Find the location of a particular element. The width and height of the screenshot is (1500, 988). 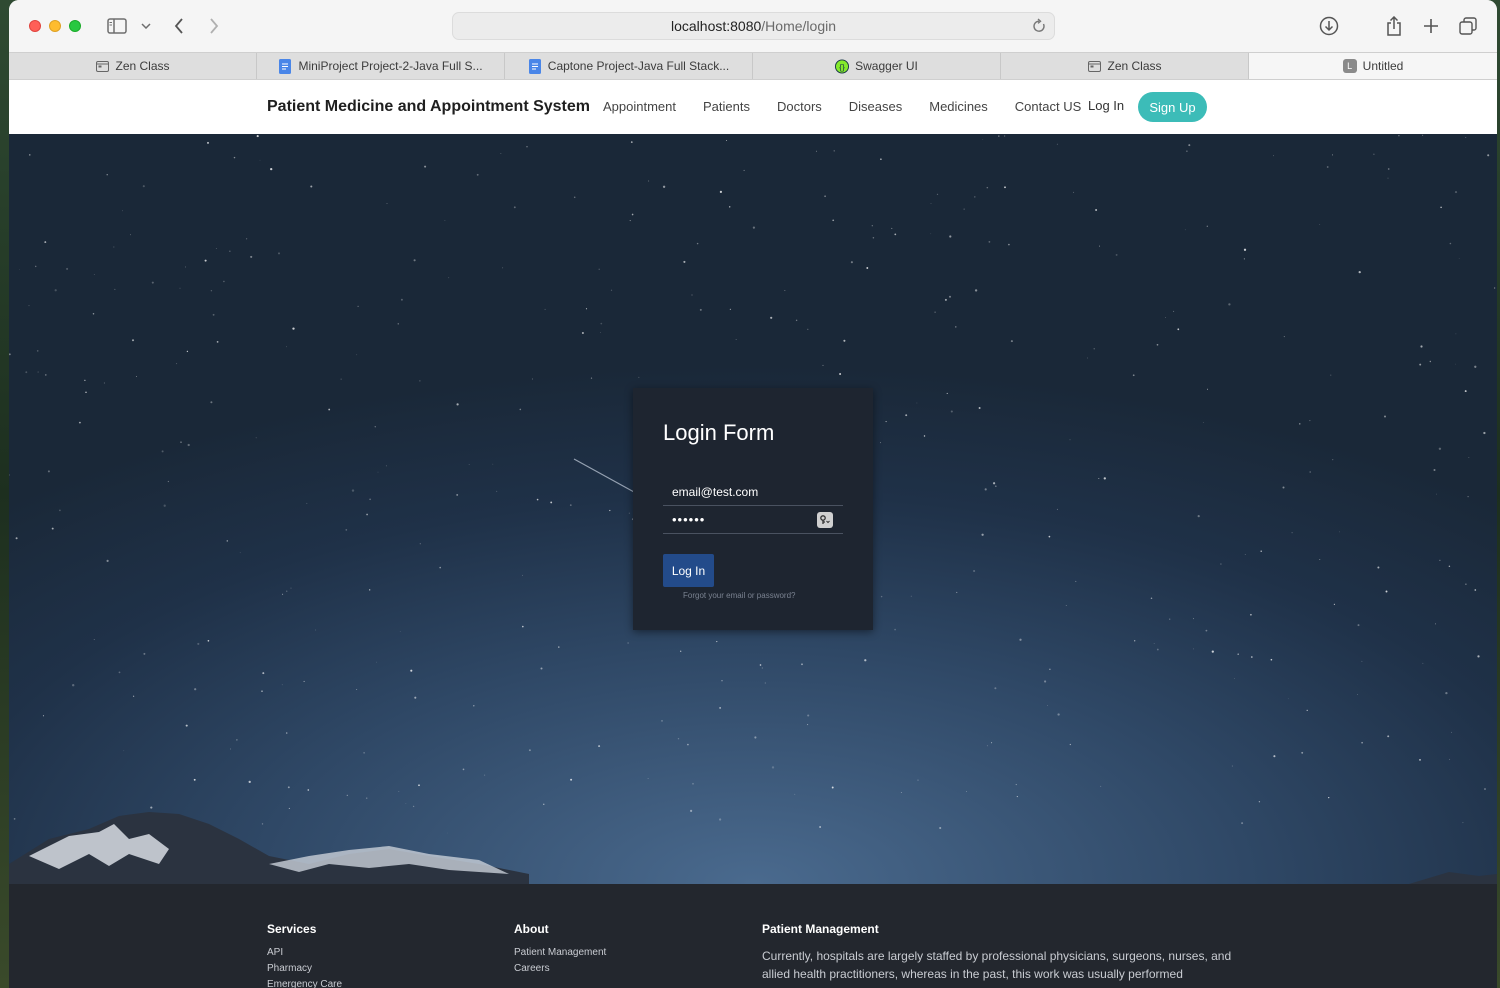

footer-services: Services API Pharmacy Emergency Care is located at coordinates (304, 955).